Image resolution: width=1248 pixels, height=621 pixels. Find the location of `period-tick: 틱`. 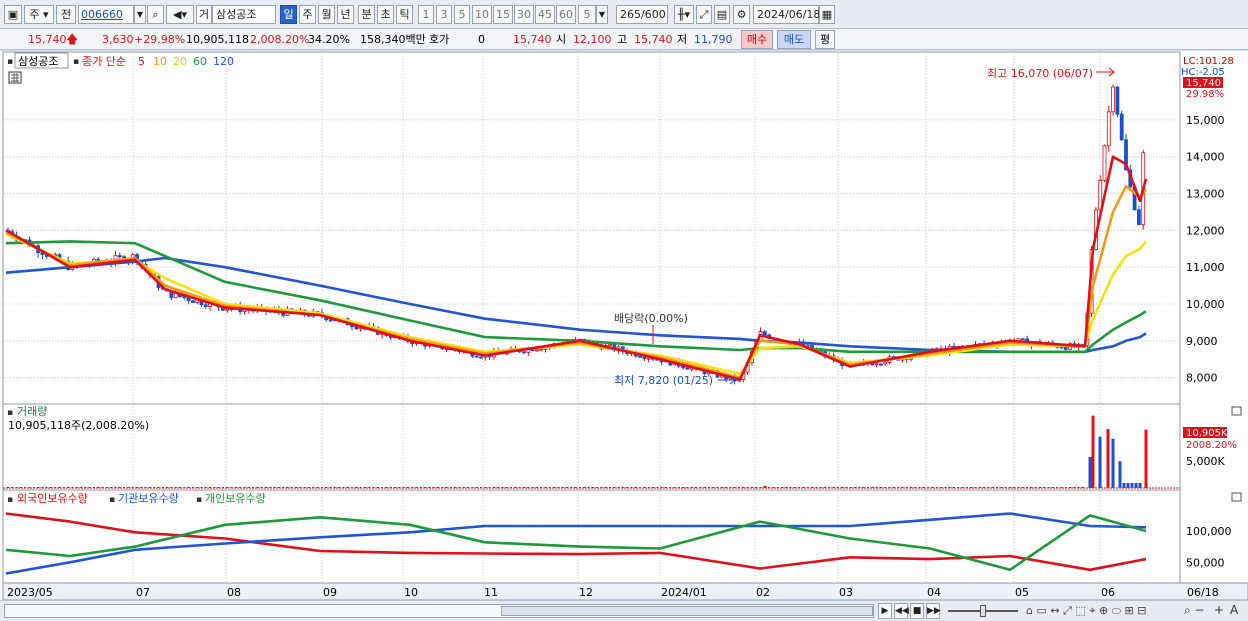

period-tick: 틱 is located at coordinates (404, 14).